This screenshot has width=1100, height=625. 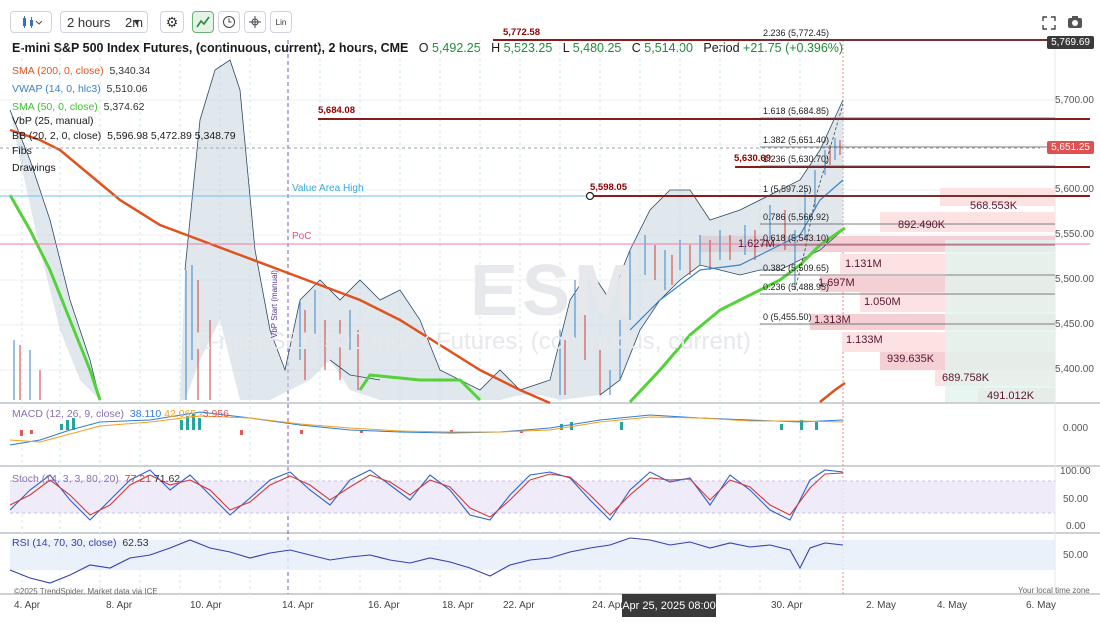 What do you see at coordinates (787, 605) in the screenshot?
I see `date-label: 30. Apr` at bounding box center [787, 605].